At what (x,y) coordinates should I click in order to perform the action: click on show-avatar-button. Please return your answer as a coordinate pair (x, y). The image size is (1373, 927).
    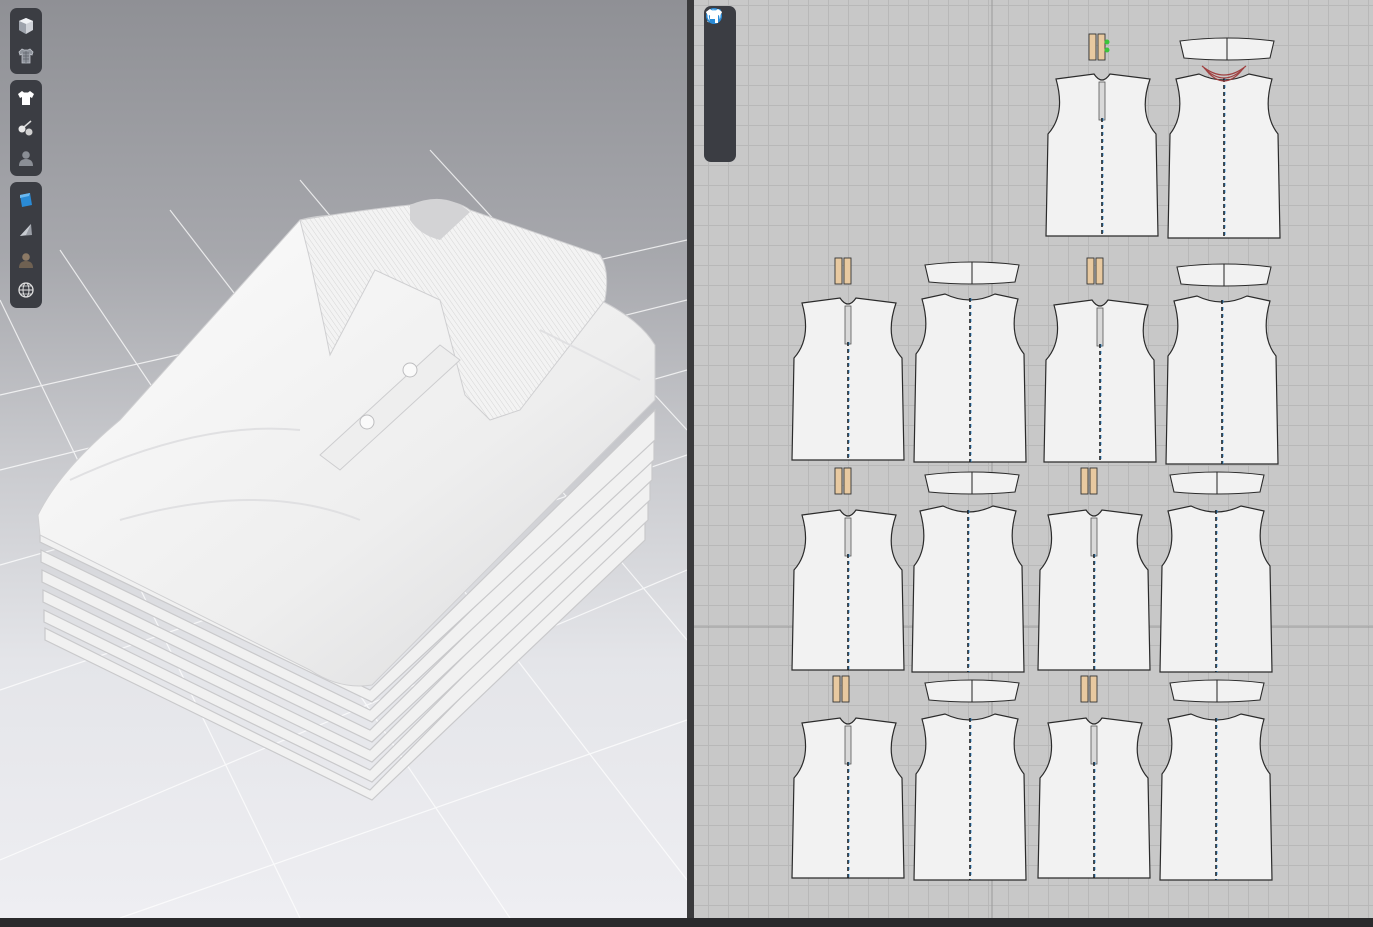
    Looking at the image, I should click on (26, 158).